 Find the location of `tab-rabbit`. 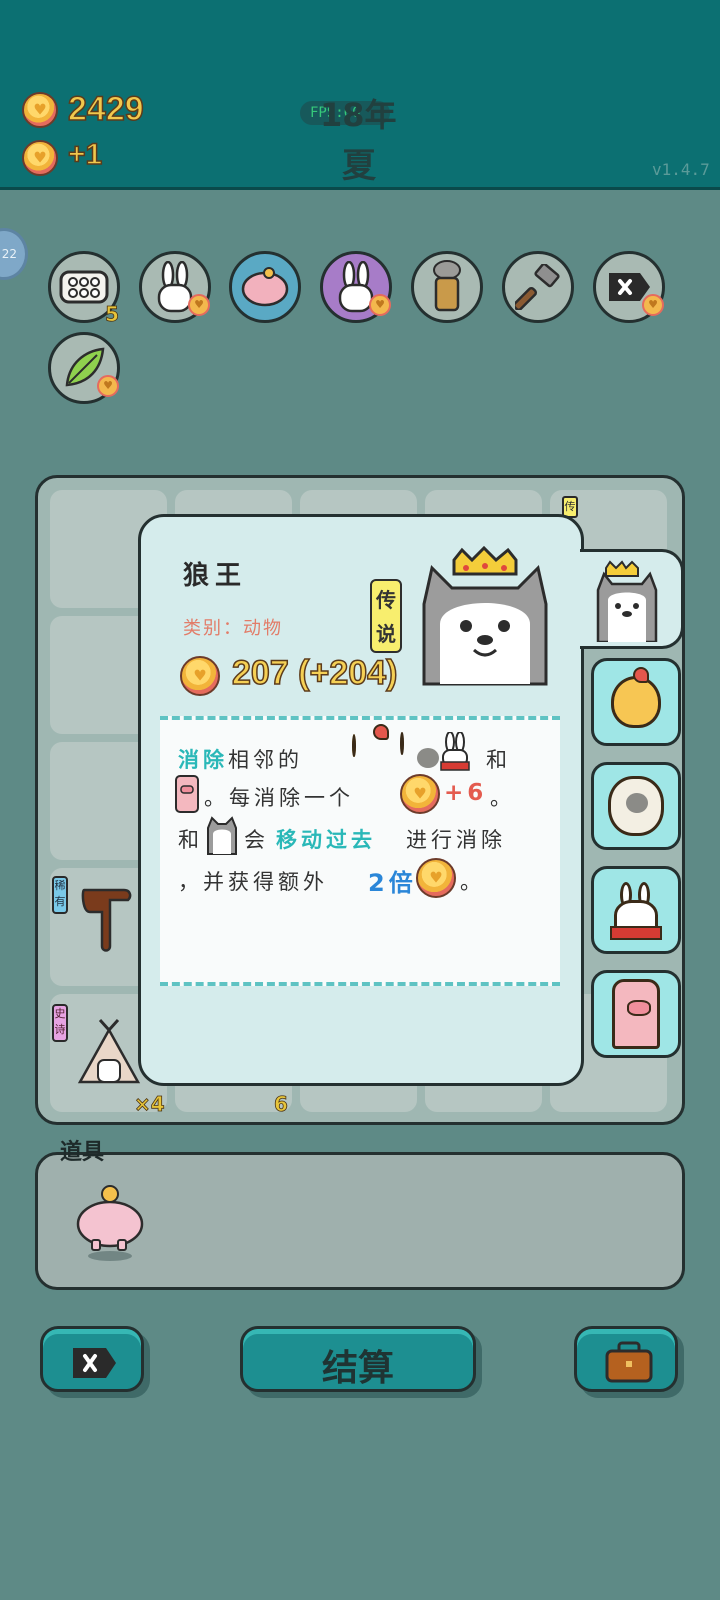

tab-rabbit is located at coordinates (636, 910).